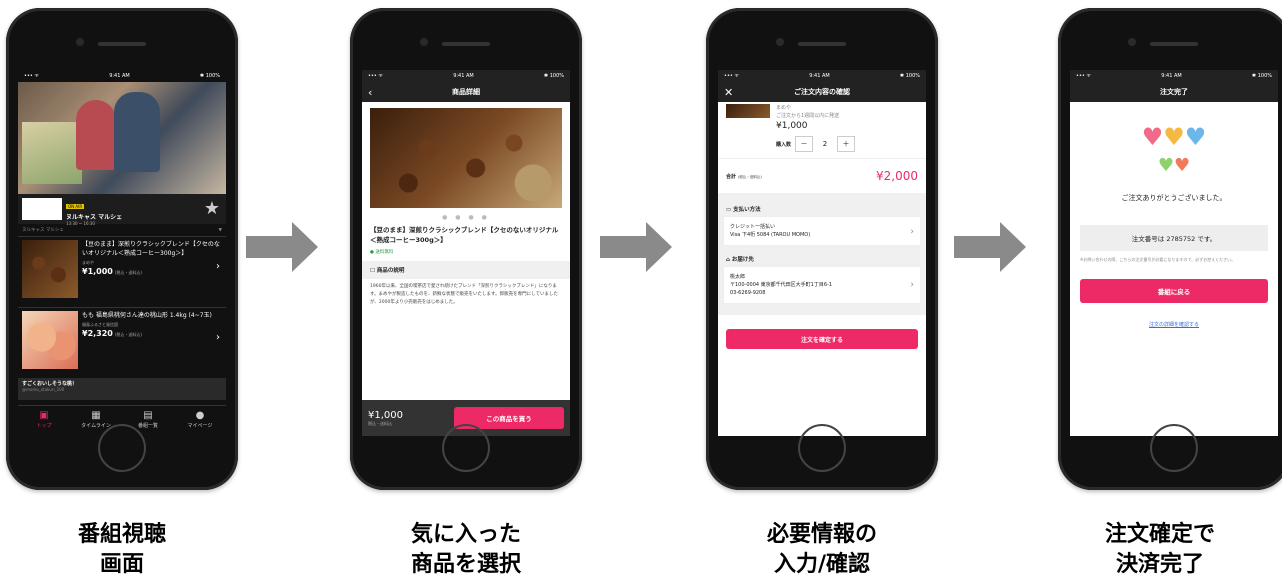 The height and width of the screenshot is (587, 1282). I want to click on total-row: 合計 (税込・送料込) ¥2,000, so click(822, 179).